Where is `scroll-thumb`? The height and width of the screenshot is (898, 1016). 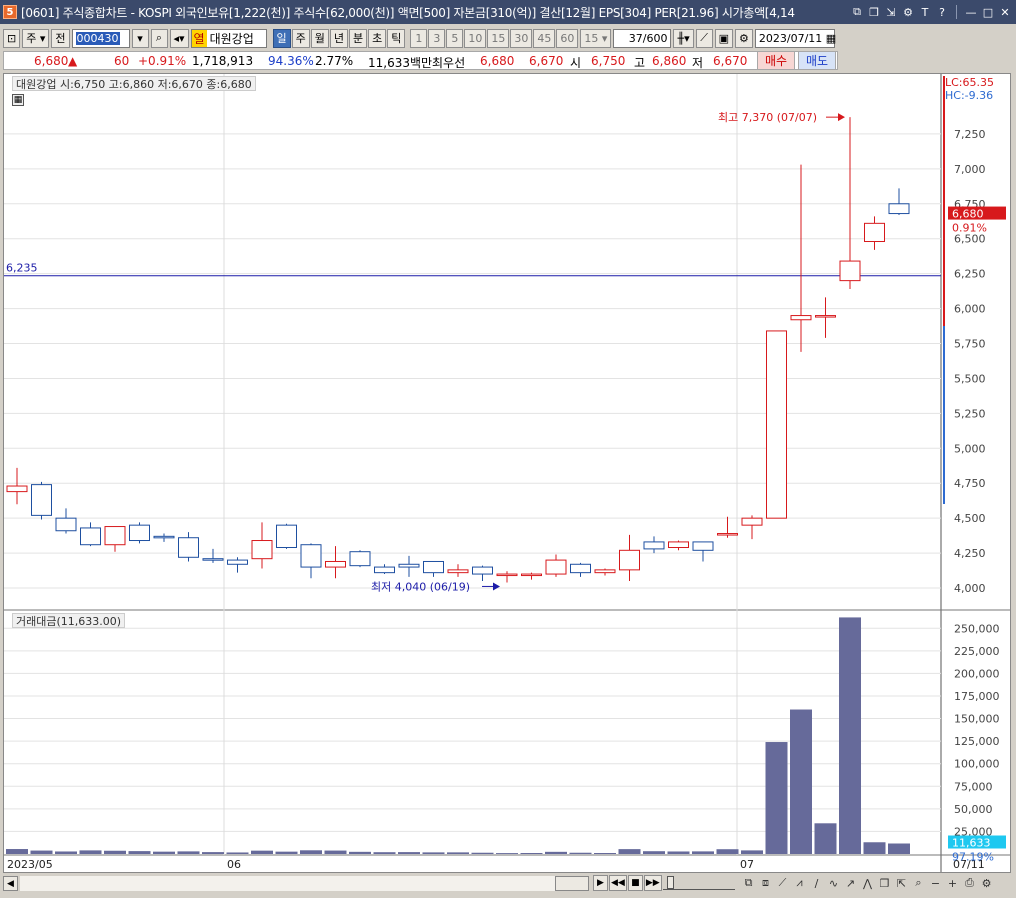 scroll-thumb is located at coordinates (572, 883).